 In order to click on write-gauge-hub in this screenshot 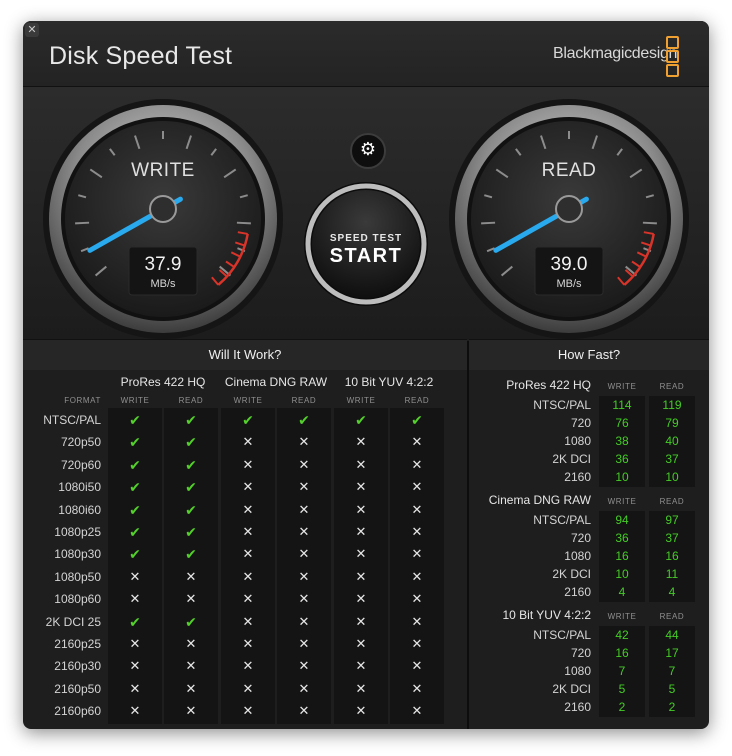, I will do `click(163, 209)`.